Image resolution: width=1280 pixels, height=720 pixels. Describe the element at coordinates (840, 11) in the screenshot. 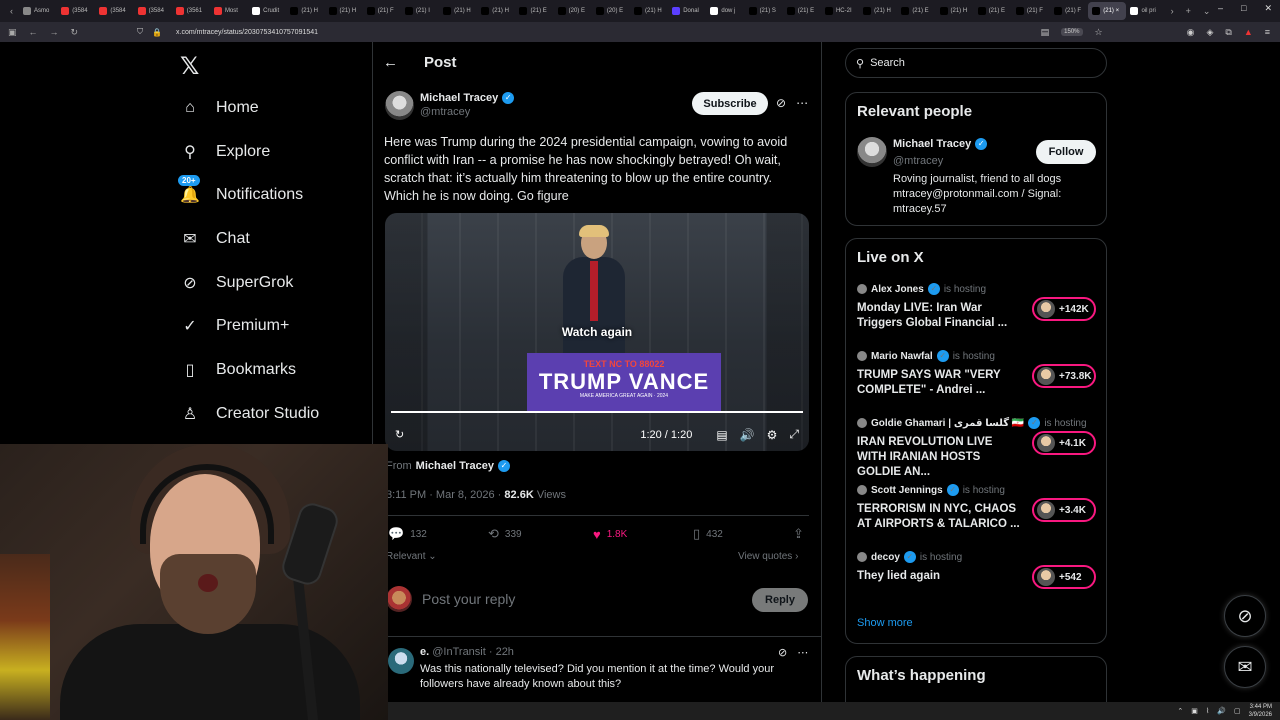

I see `browser-tab: HC-2I` at that location.